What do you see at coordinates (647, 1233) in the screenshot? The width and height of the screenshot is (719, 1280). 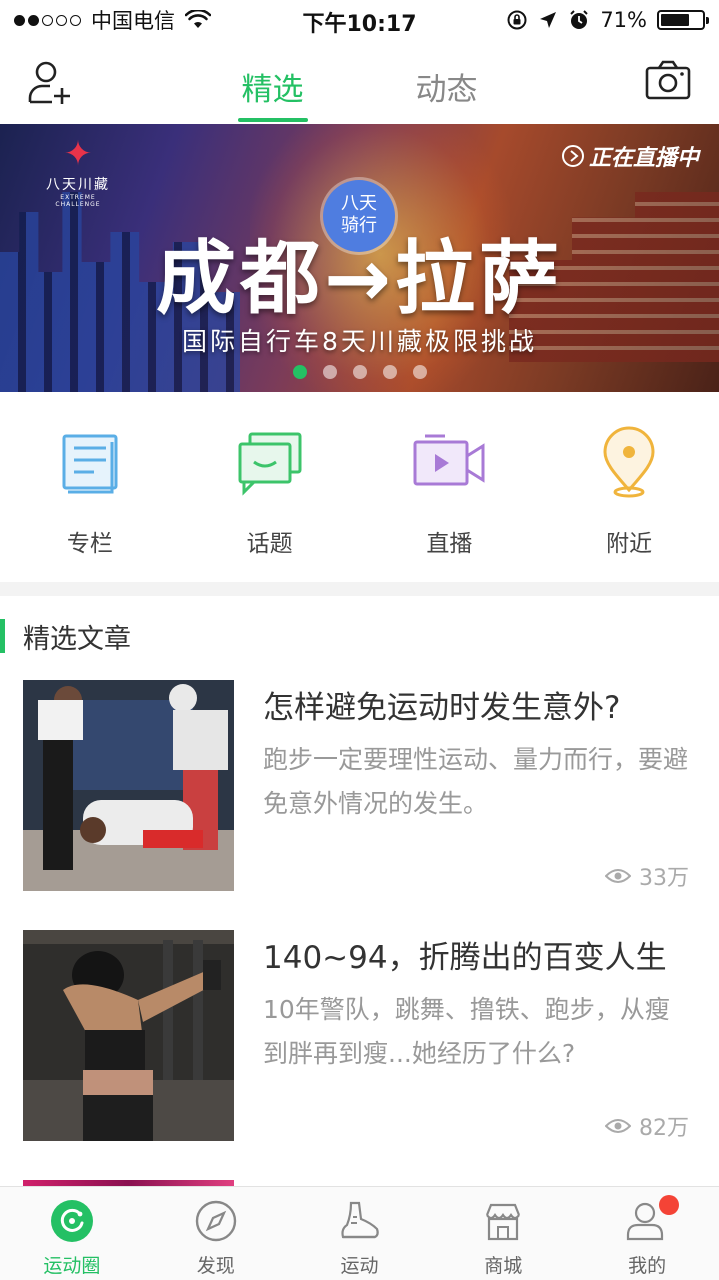 I see `tabbar-item-me: 我的` at bounding box center [647, 1233].